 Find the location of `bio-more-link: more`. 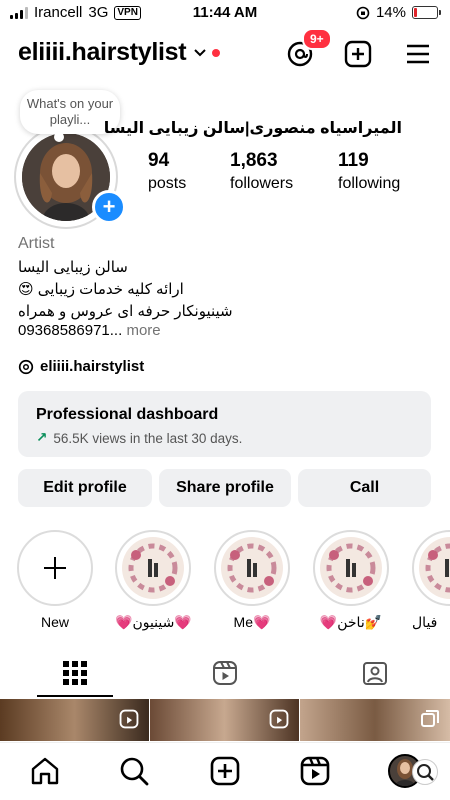

bio-more-link: more is located at coordinates (141, 330).